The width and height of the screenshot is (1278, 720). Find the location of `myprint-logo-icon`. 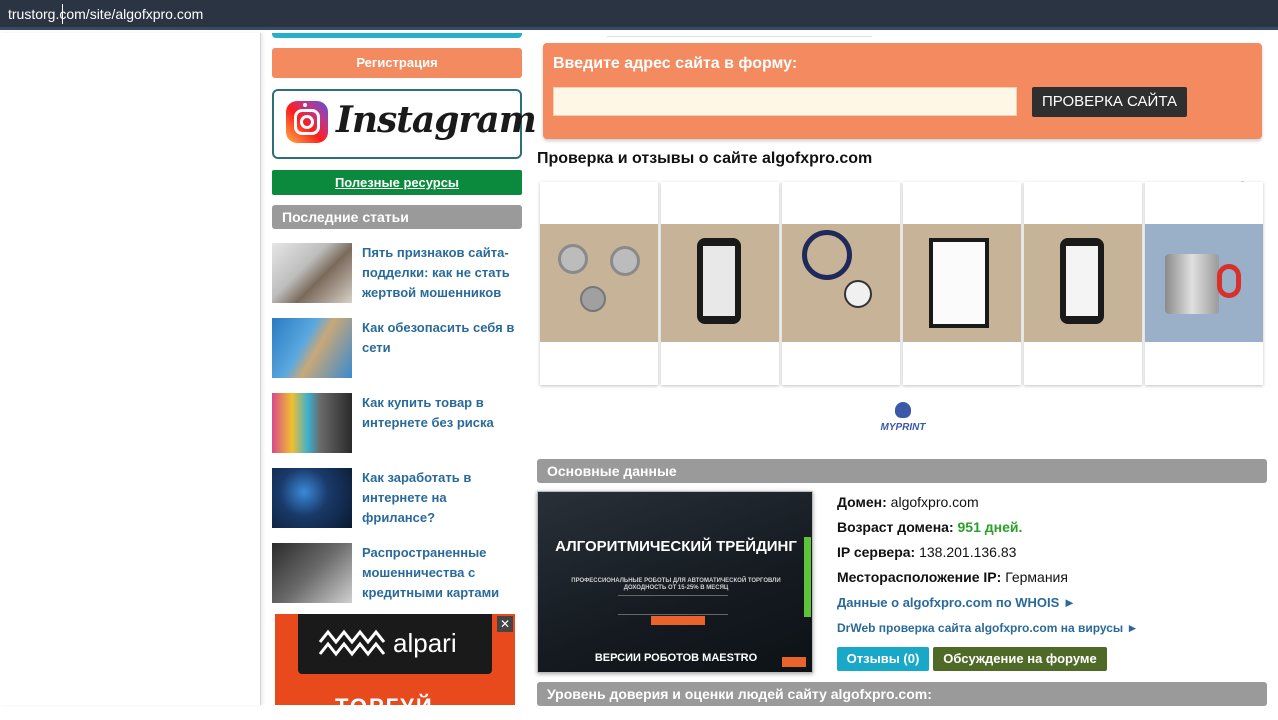

myprint-logo-icon is located at coordinates (903, 410).